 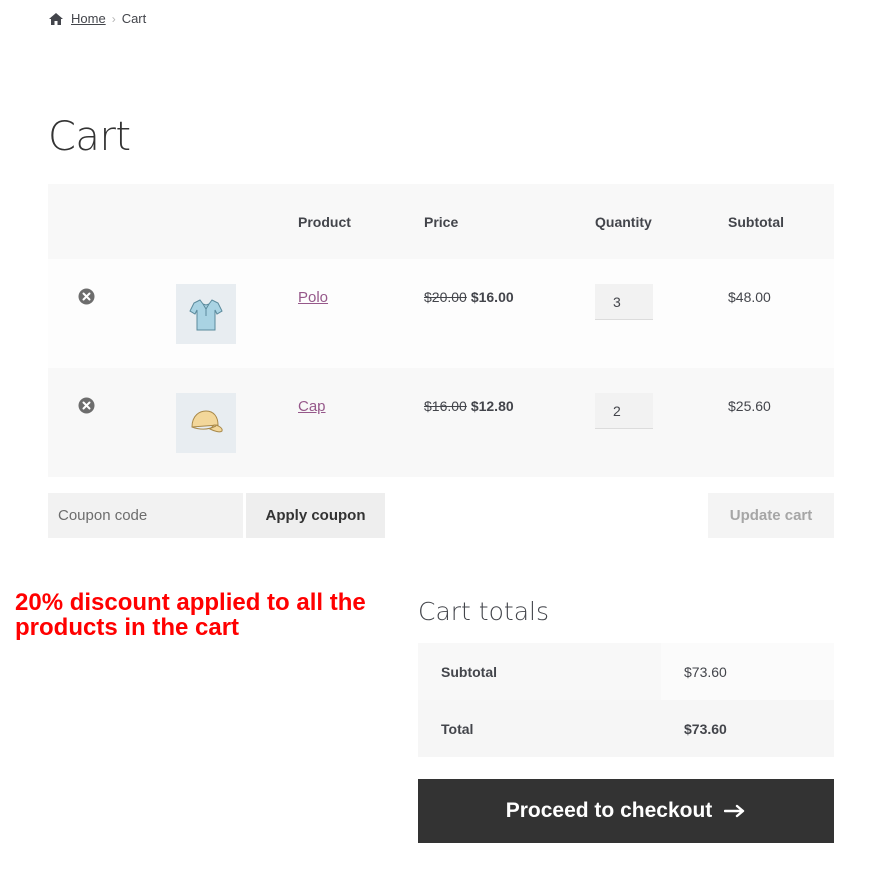 I want to click on item-subtotal: $48.00, so click(x=749, y=297).